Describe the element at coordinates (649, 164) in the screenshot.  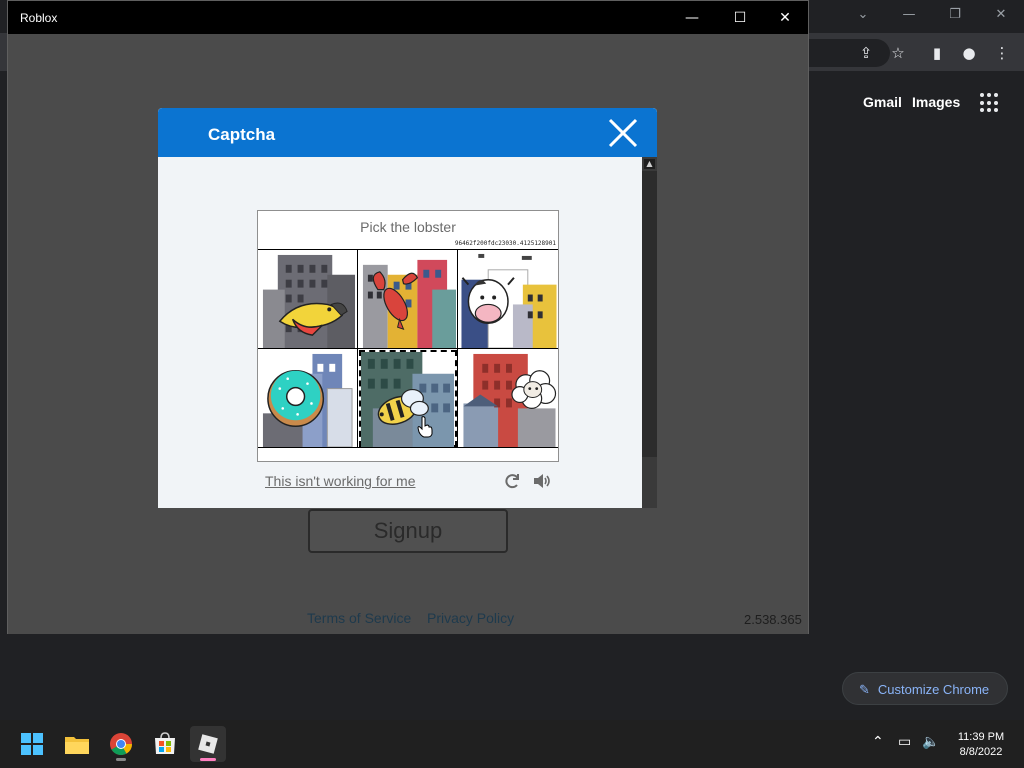
I see `scroll-up-icon: ▲` at that location.